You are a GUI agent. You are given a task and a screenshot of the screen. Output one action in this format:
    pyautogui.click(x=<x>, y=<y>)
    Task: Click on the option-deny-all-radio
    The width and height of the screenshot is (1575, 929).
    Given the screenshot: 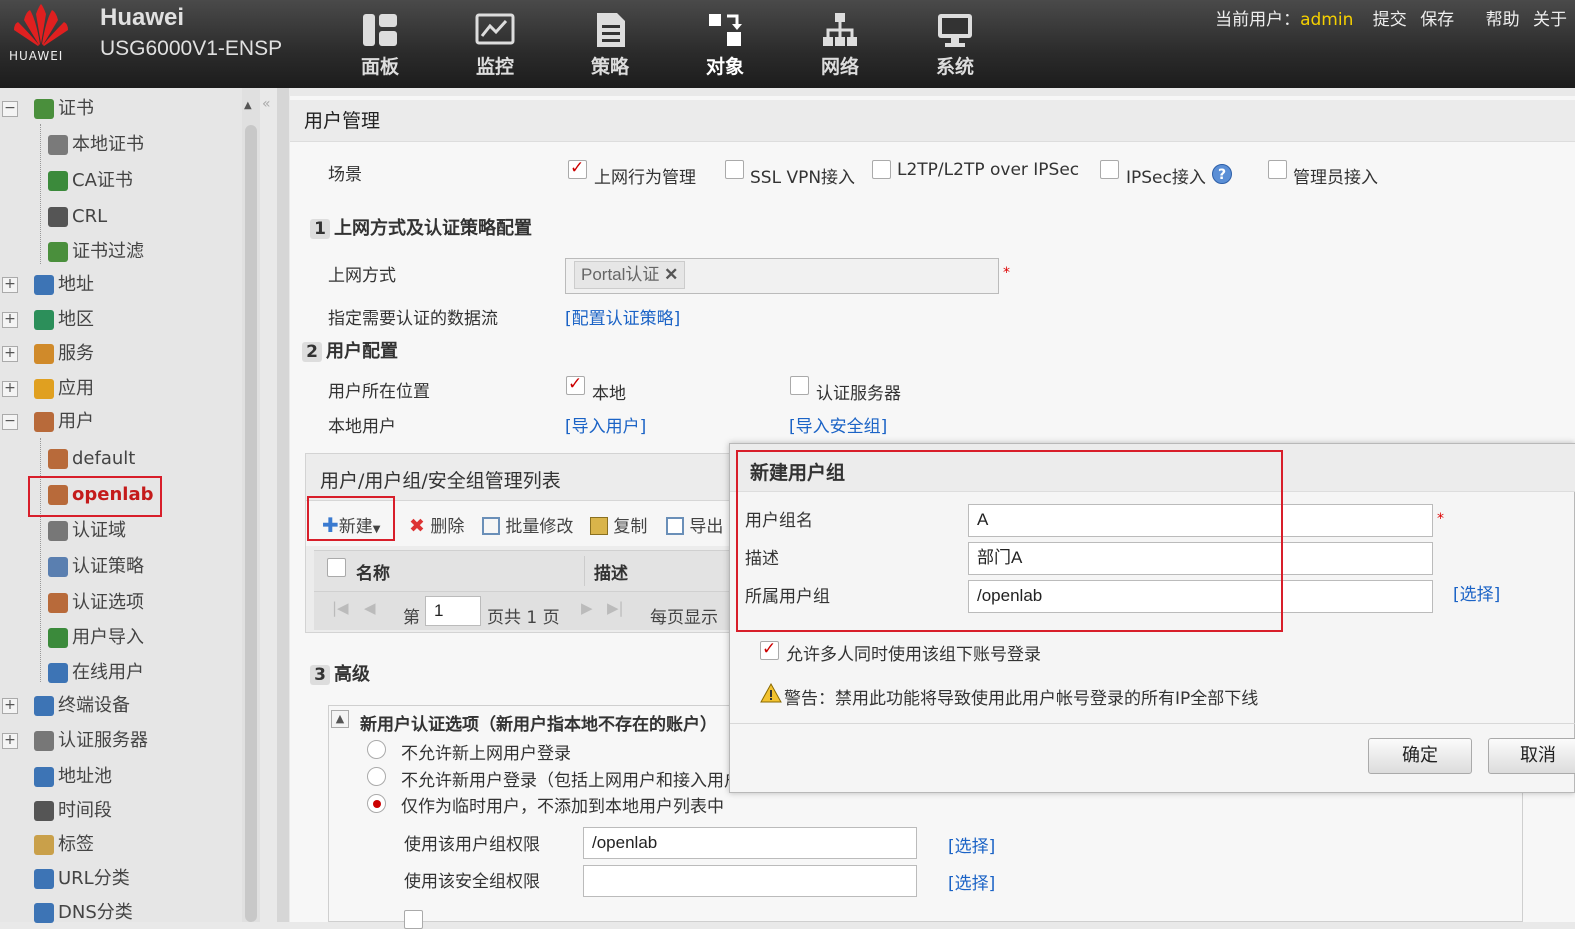 What is the action you would take?
    pyautogui.click(x=376, y=776)
    